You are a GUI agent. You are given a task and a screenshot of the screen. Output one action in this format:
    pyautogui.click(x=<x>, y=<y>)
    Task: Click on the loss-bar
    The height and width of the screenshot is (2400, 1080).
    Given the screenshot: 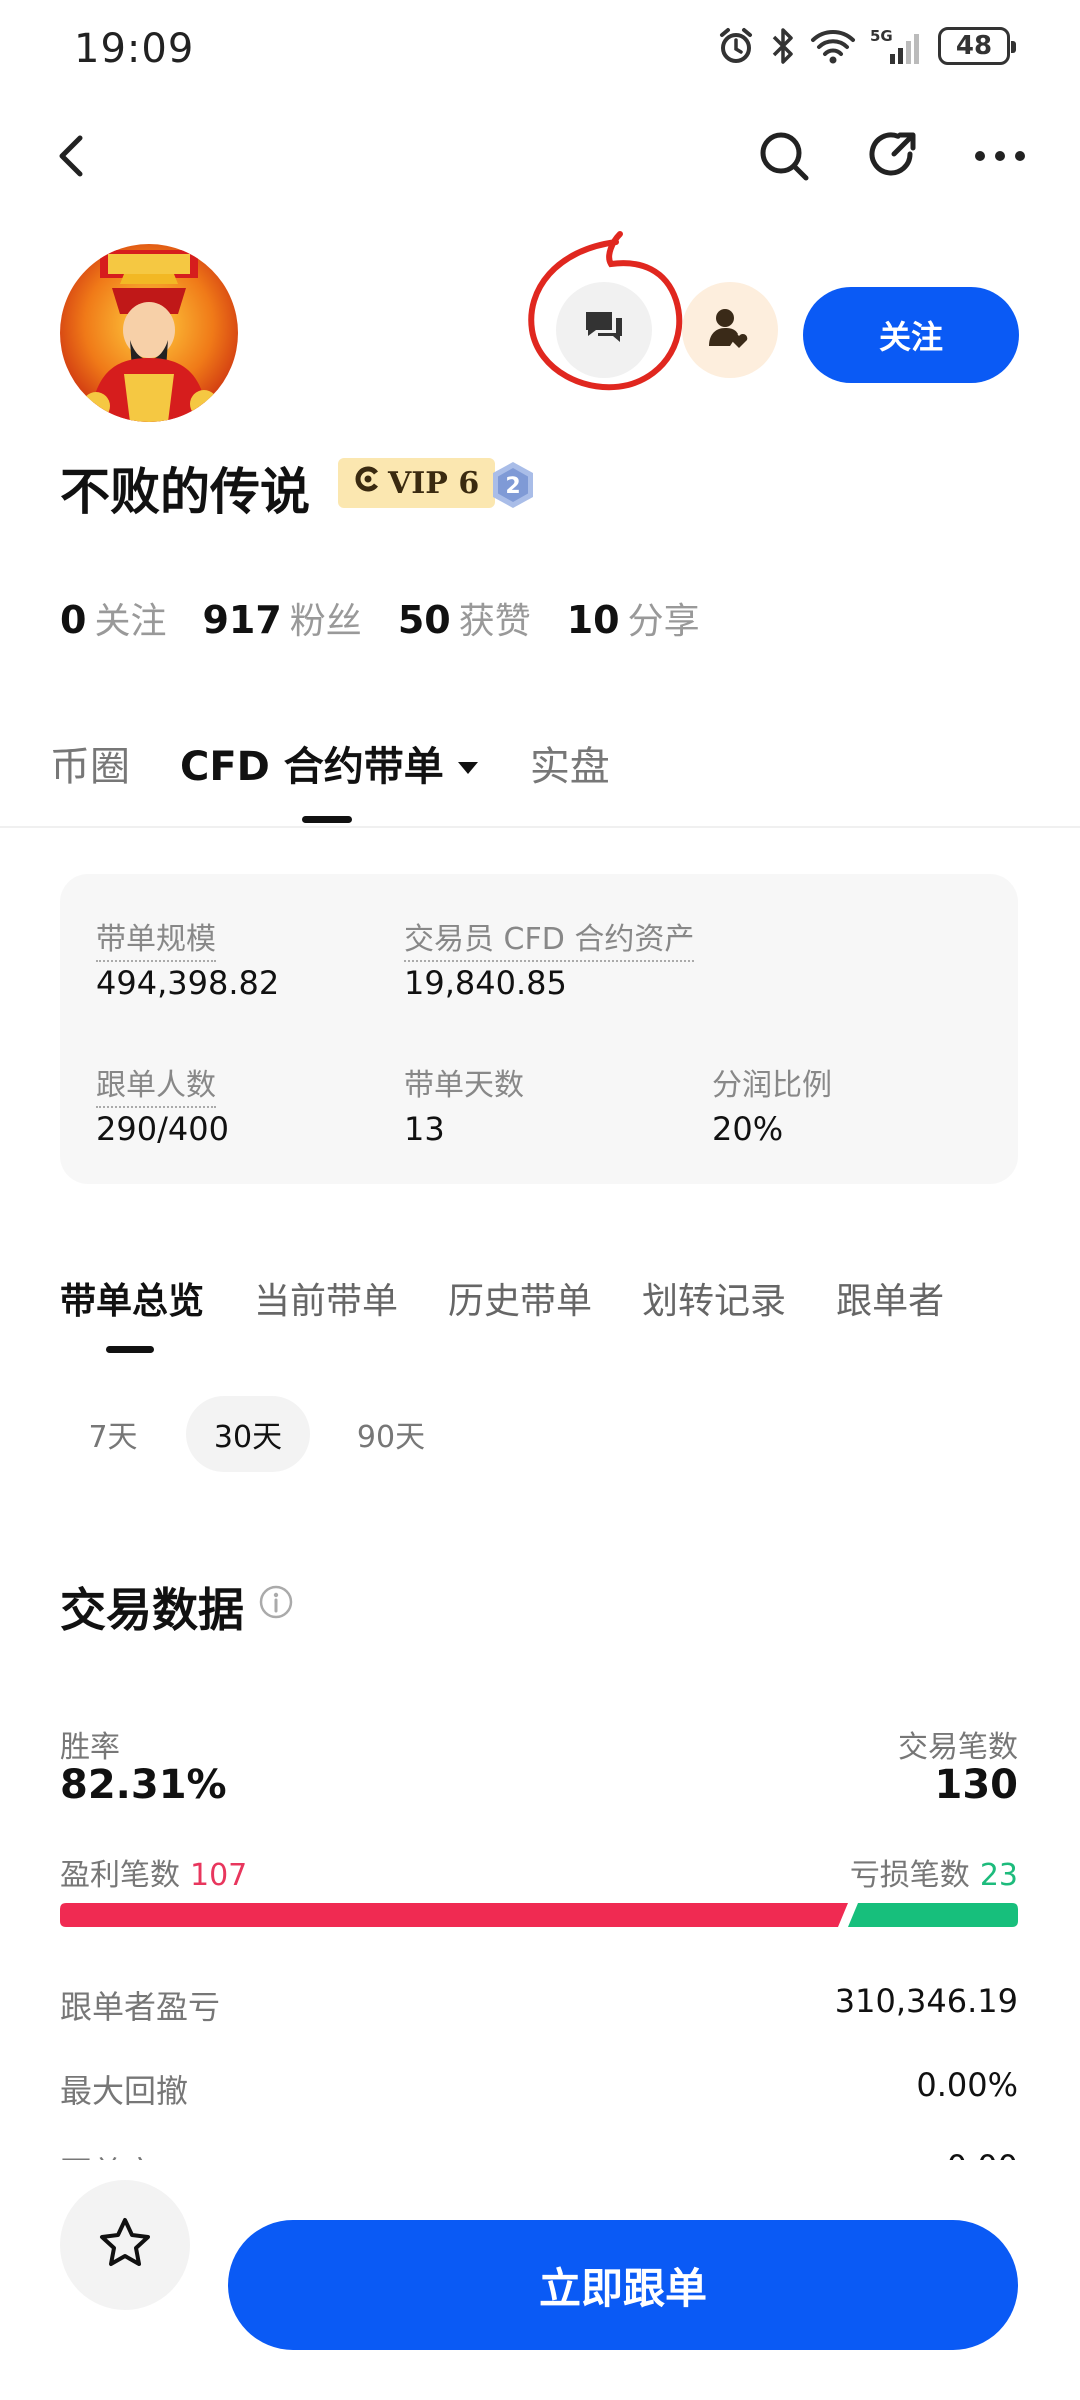 What is the action you would take?
    pyautogui.click(x=933, y=1915)
    